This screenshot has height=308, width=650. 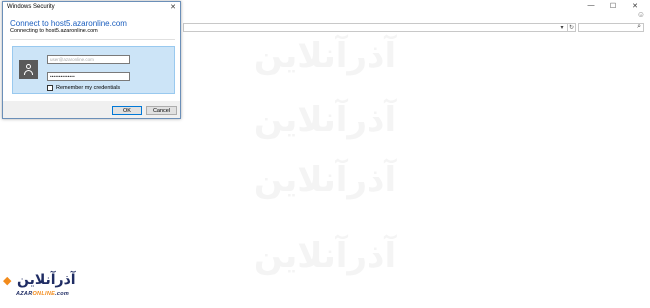 What do you see at coordinates (88, 88) in the screenshot?
I see `remember-label: Remember my credentials` at bounding box center [88, 88].